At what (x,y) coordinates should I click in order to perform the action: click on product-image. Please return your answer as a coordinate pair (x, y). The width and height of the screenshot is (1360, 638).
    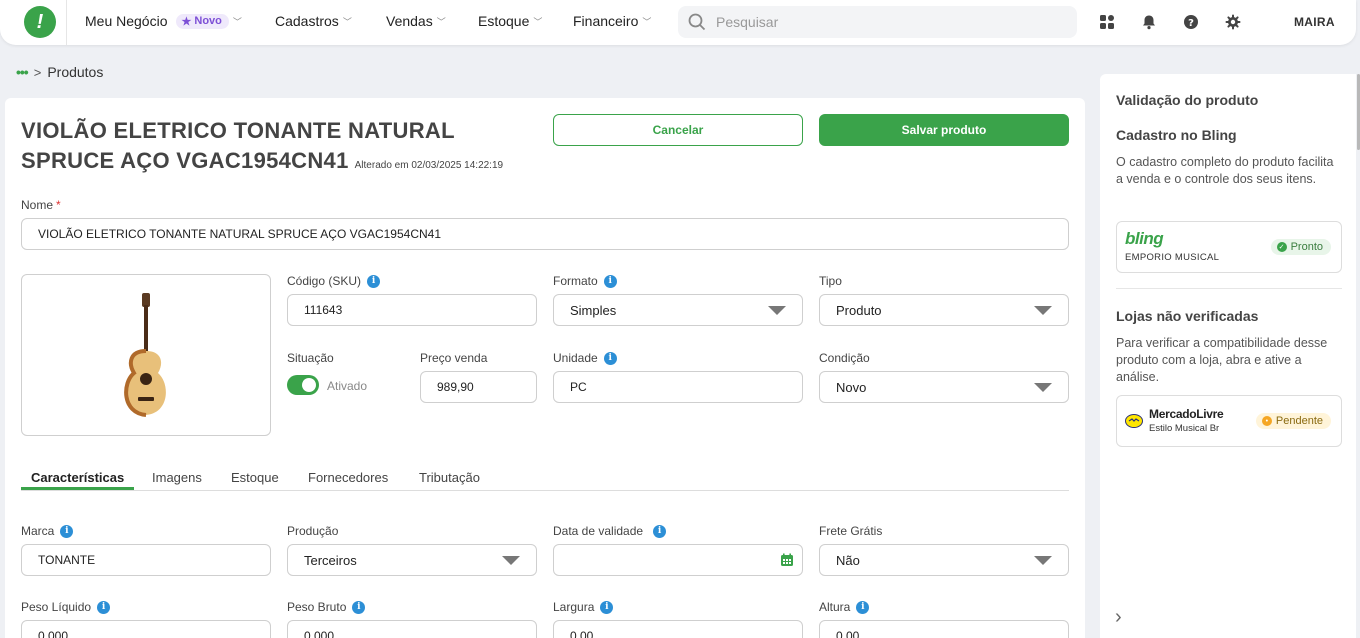
    Looking at the image, I should click on (146, 355).